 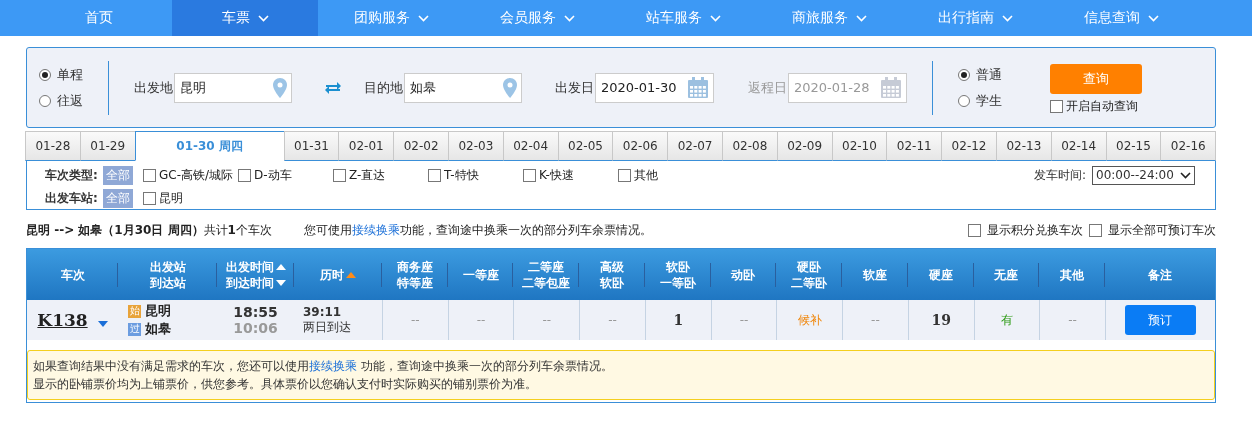 What do you see at coordinates (463, 87) in the screenshot?
I see `destination-field: 如皋` at bounding box center [463, 87].